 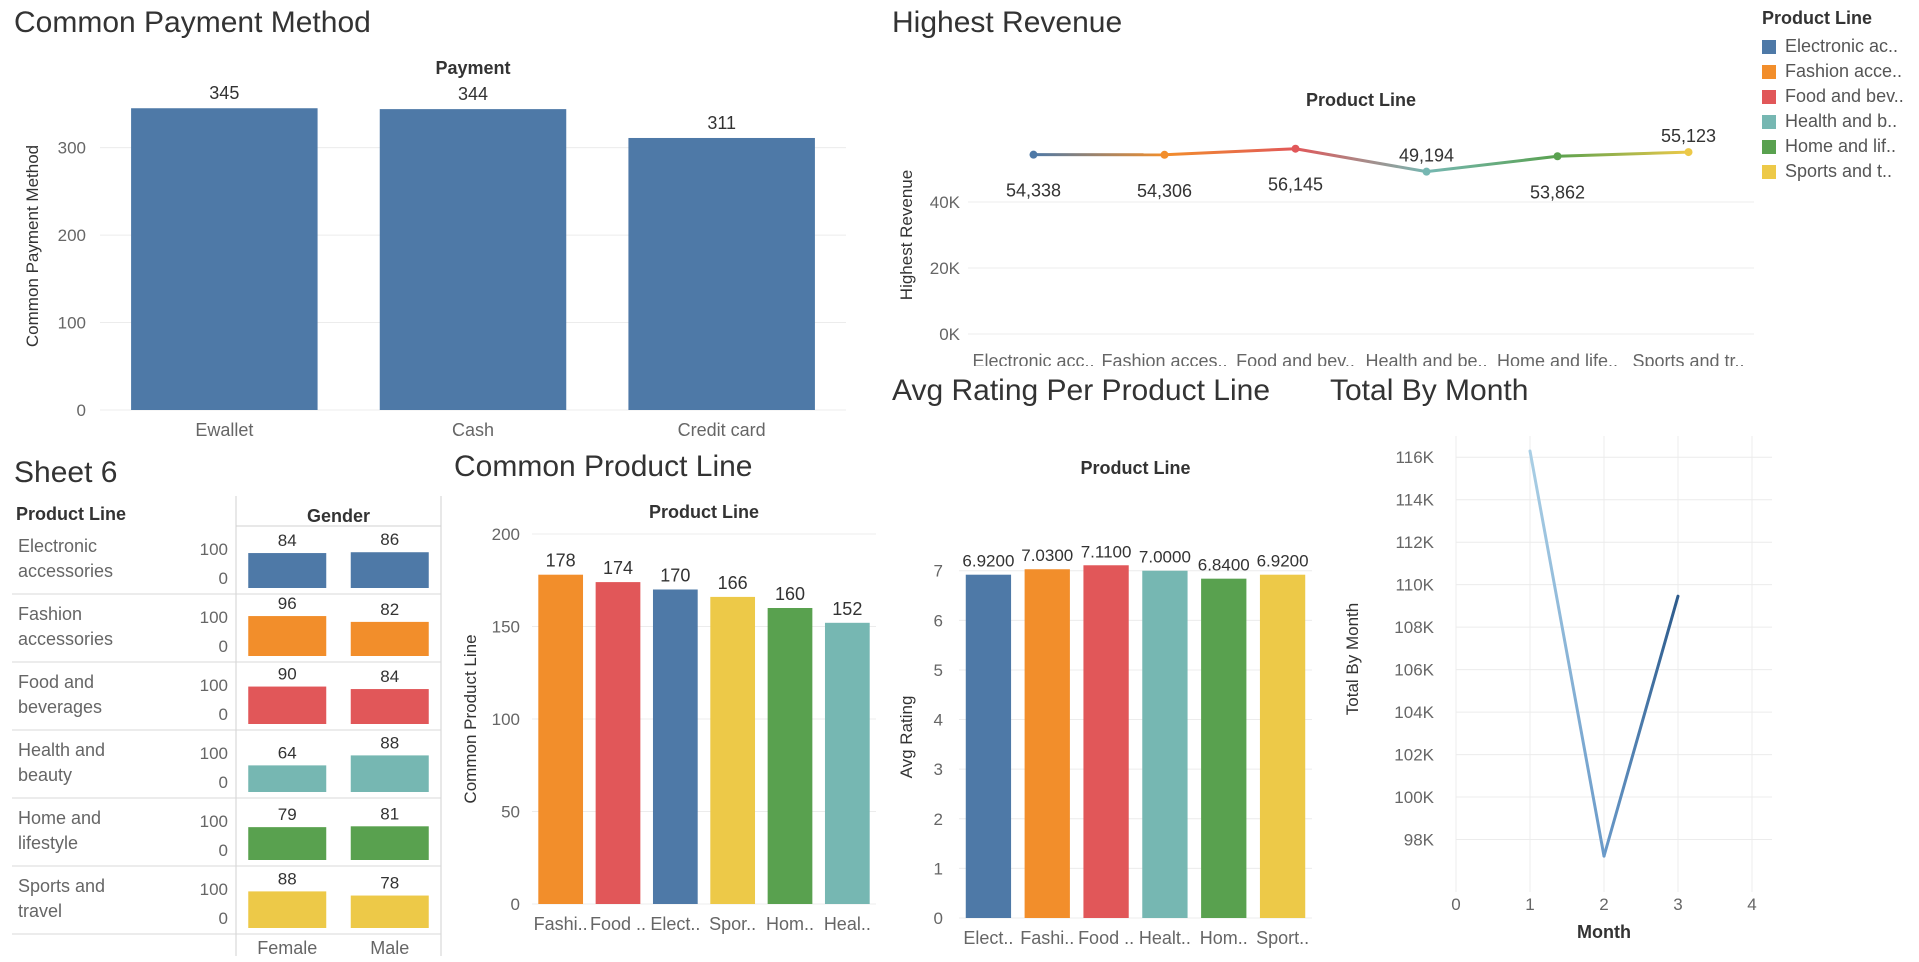 I want to click on x-tick-label: Sport.., so click(x=1282, y=938).